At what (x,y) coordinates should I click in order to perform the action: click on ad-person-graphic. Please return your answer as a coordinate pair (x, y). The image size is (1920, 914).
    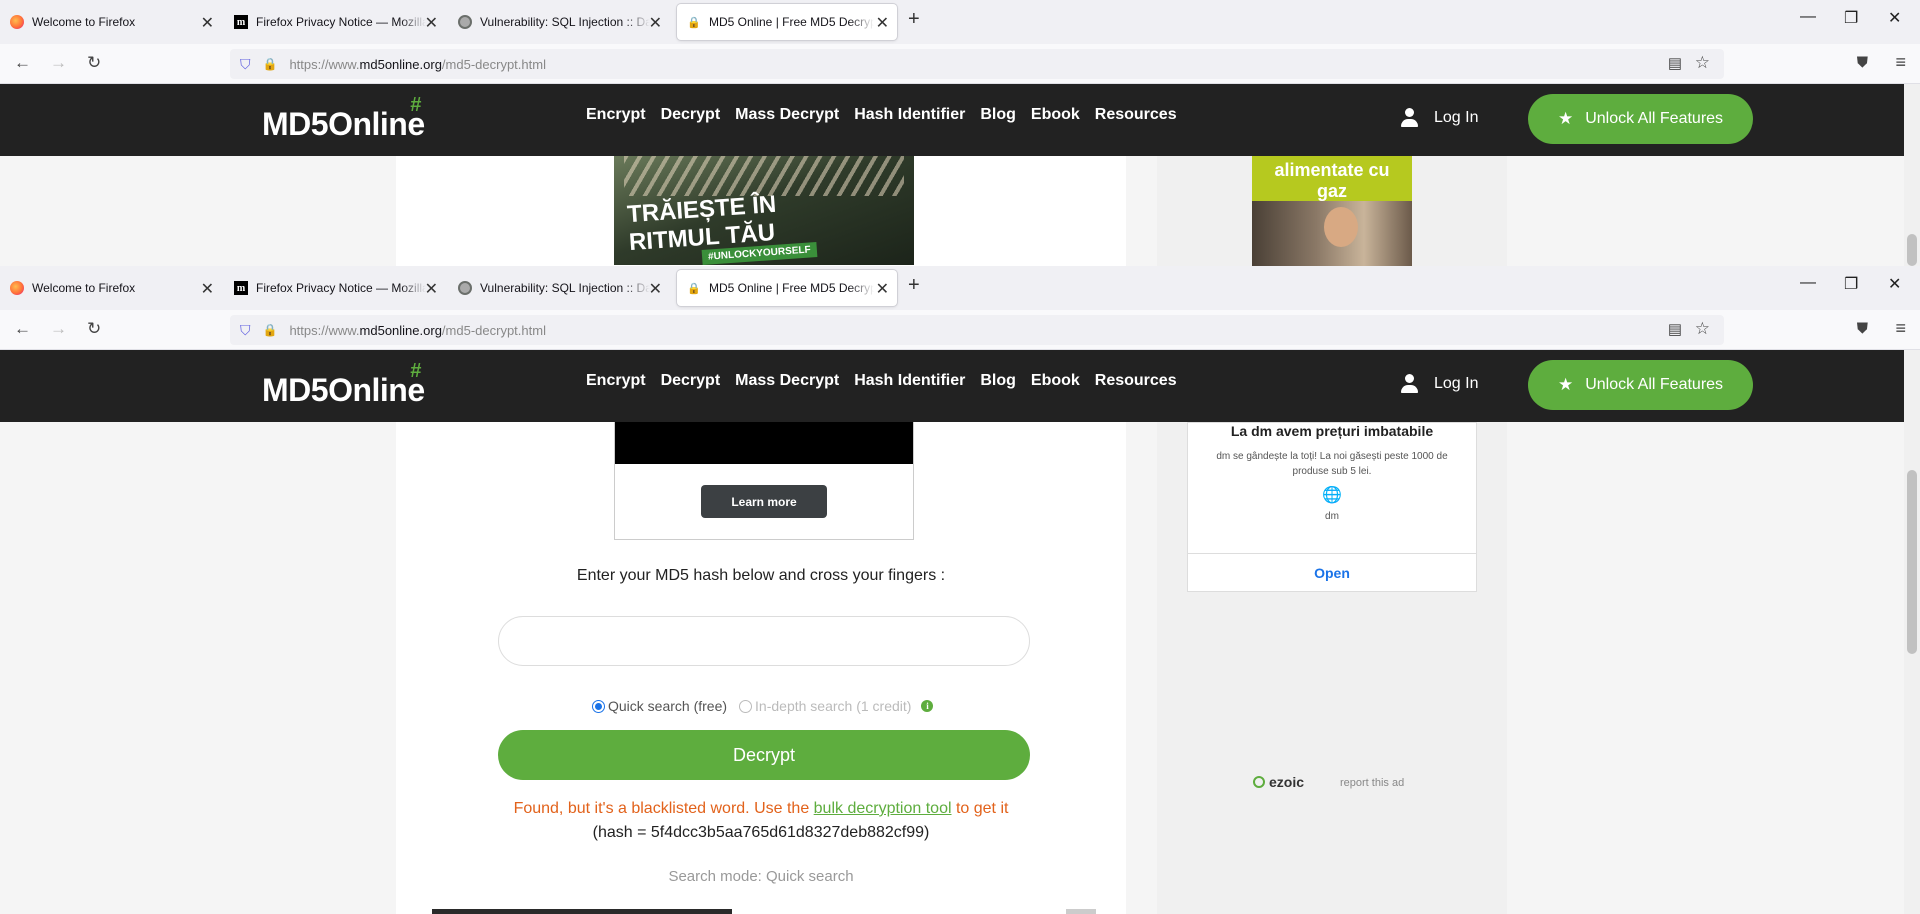
    Looking at the image, I should click on (1341, 227).